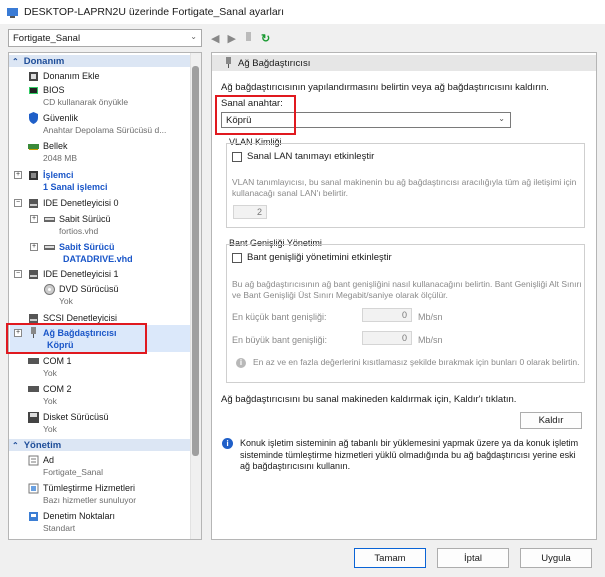 This screenshot has height=577, width=605. I want to click on refresh-icon: ↻, so click(265, 38).